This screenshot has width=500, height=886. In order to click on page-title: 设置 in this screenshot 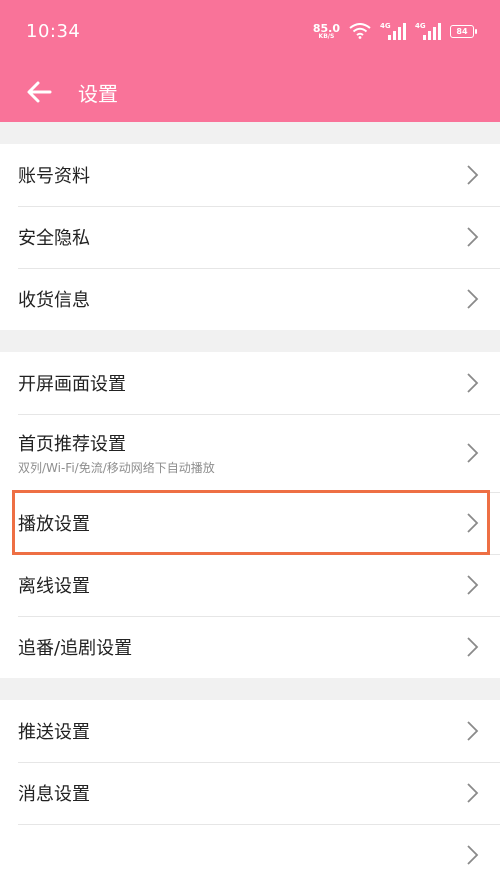, I will do `click(98, 93)`.